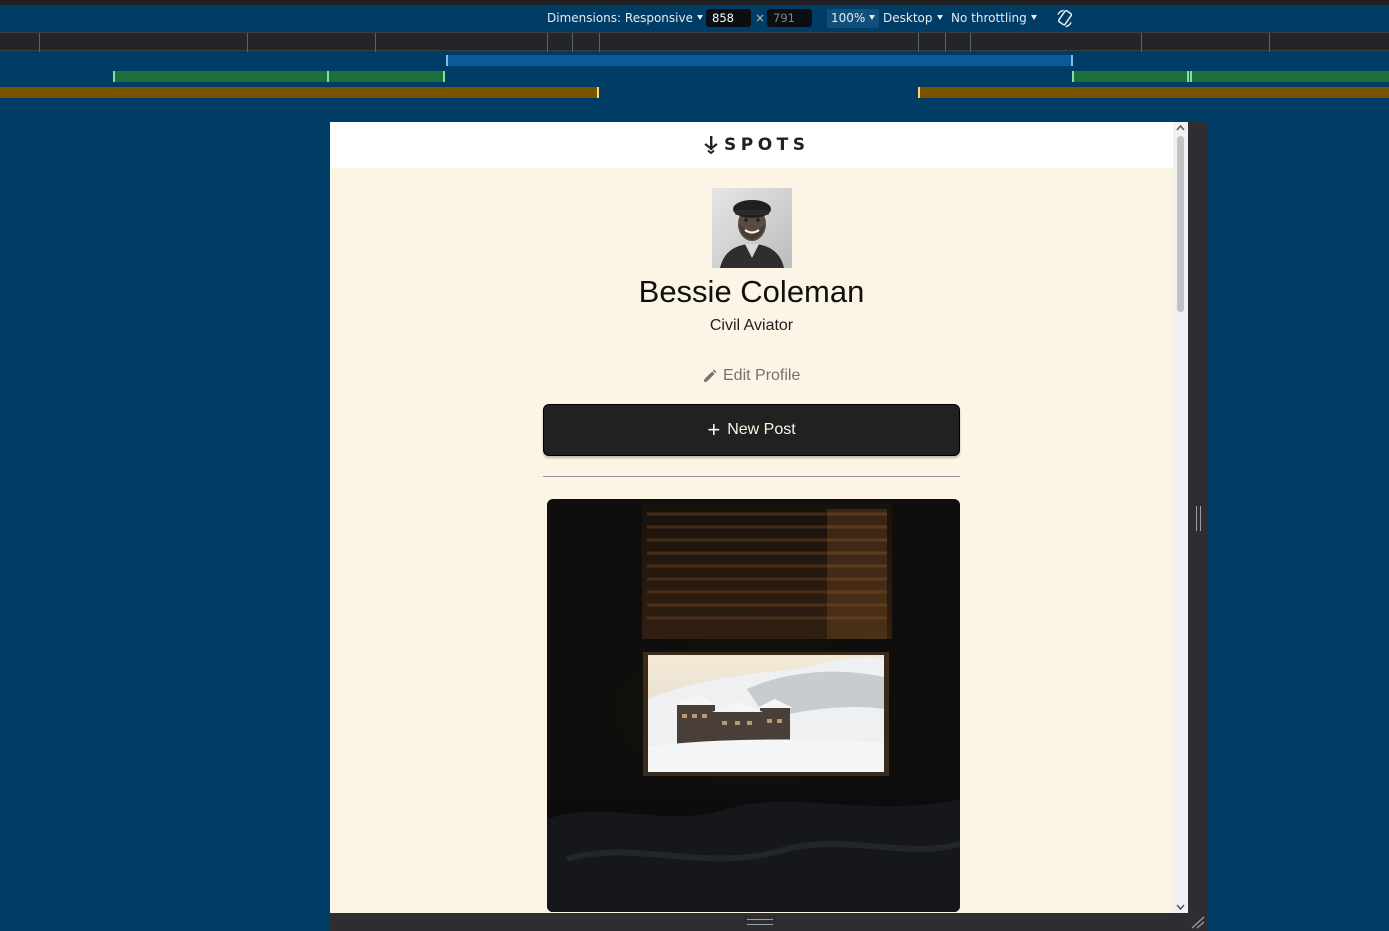 The width and height of the screenshot is (1389, 931). What do you see at coordinates (1180, 224) in the screenshot?
I see `scrollbar-thumb` at bounding box center [1180, 224].